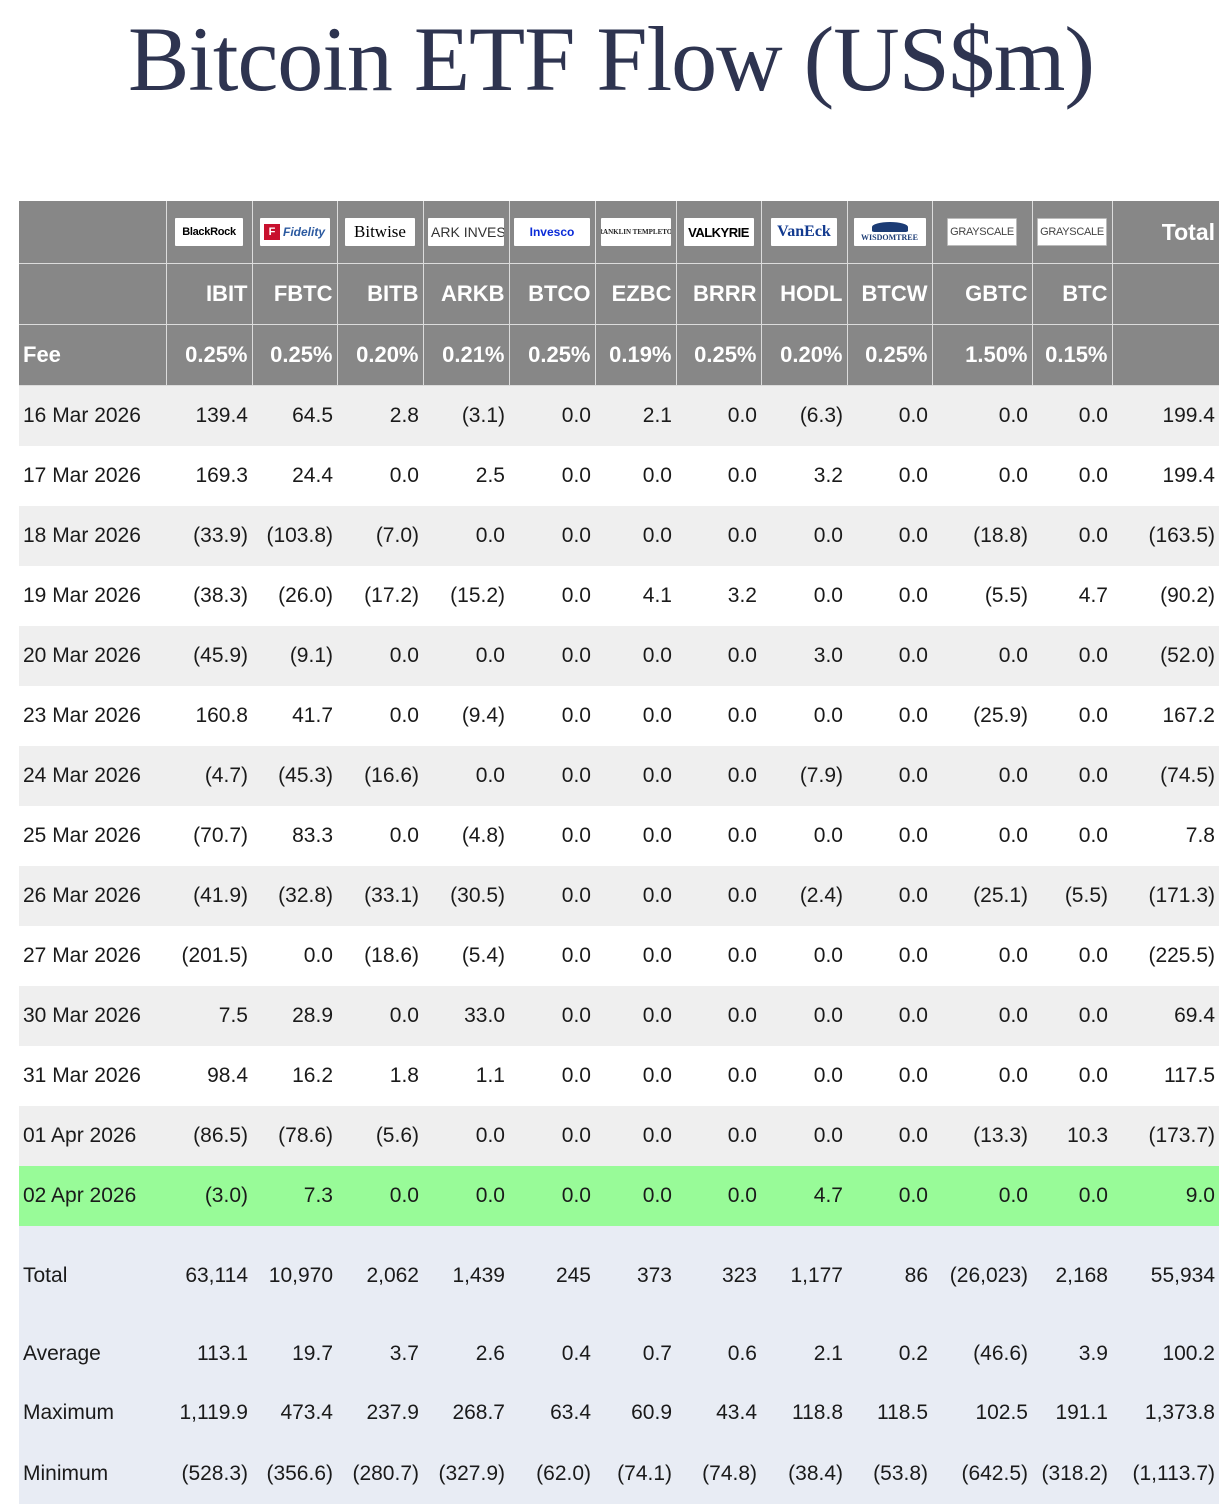 Image resolution: width=1222 pixels, height=1508 pixels. Describe the element at coordinates (889, 227) in the screenshot. I see `tree-icon` at that location.